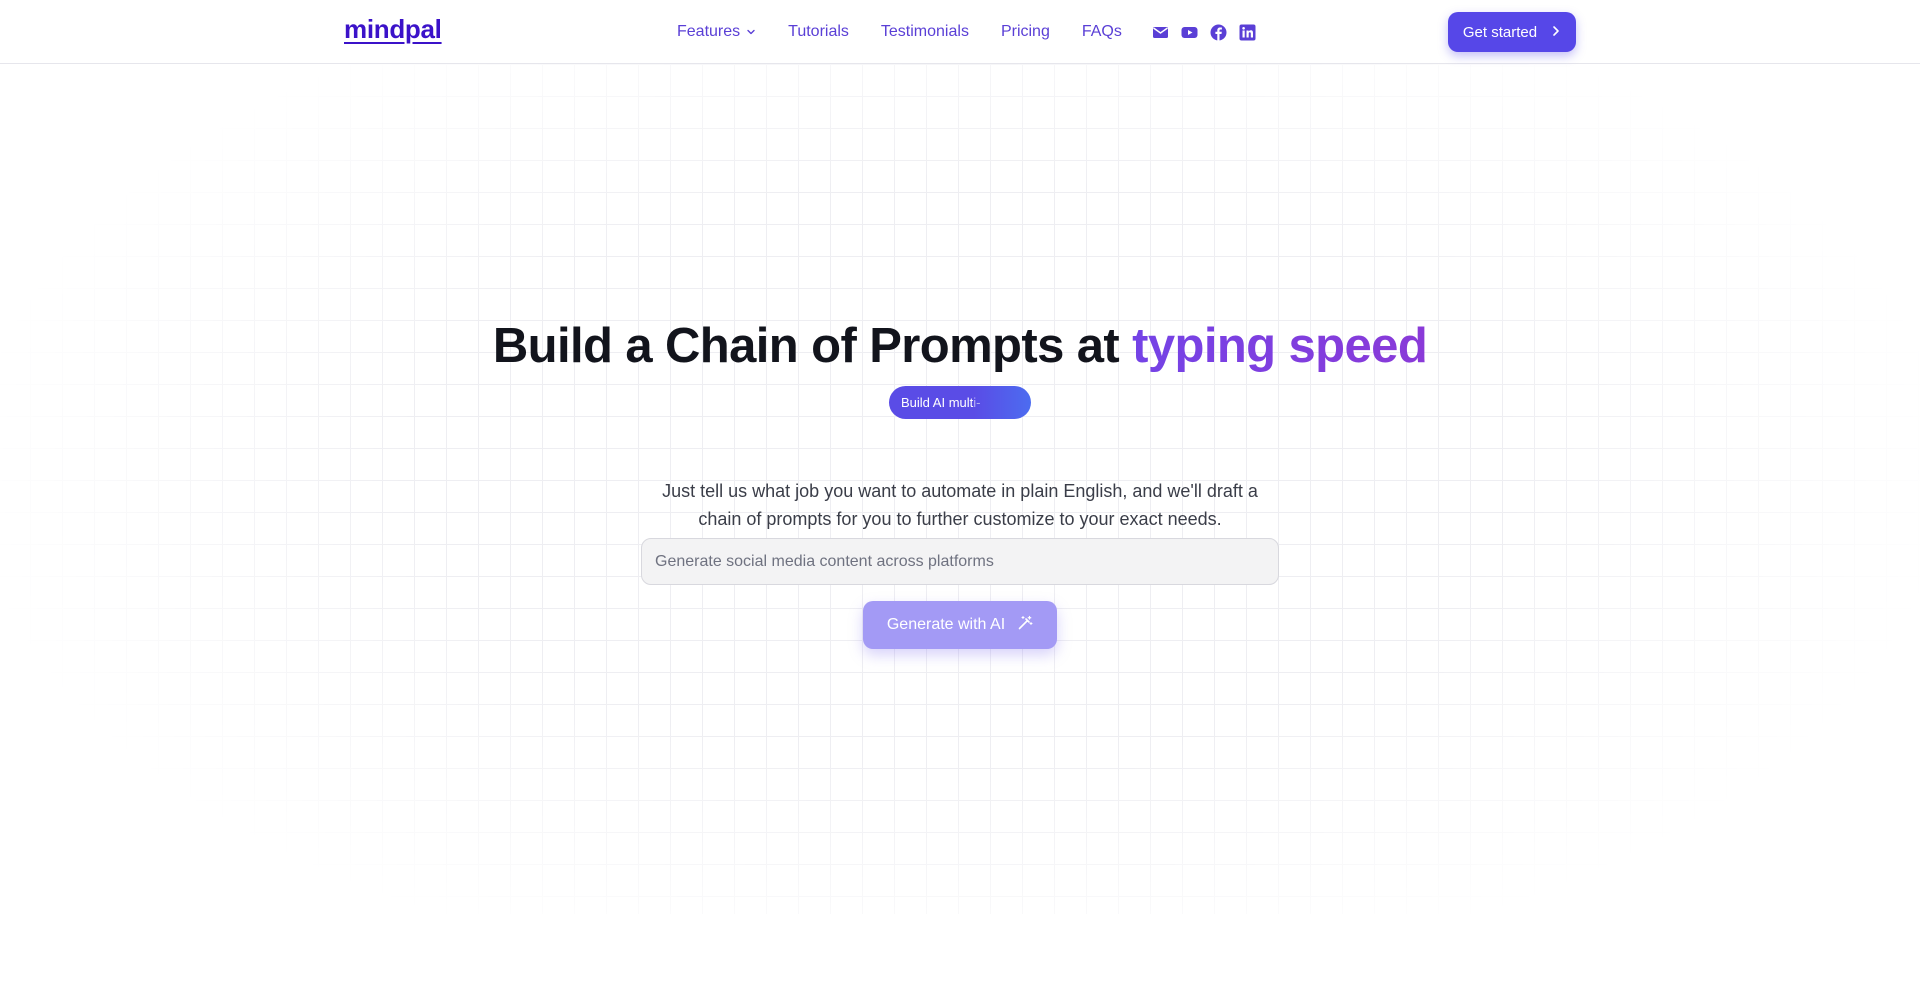 This screenshot has height=1000, width=1920. I want to click on generate-label: Generate with AI, so click(946, 624).